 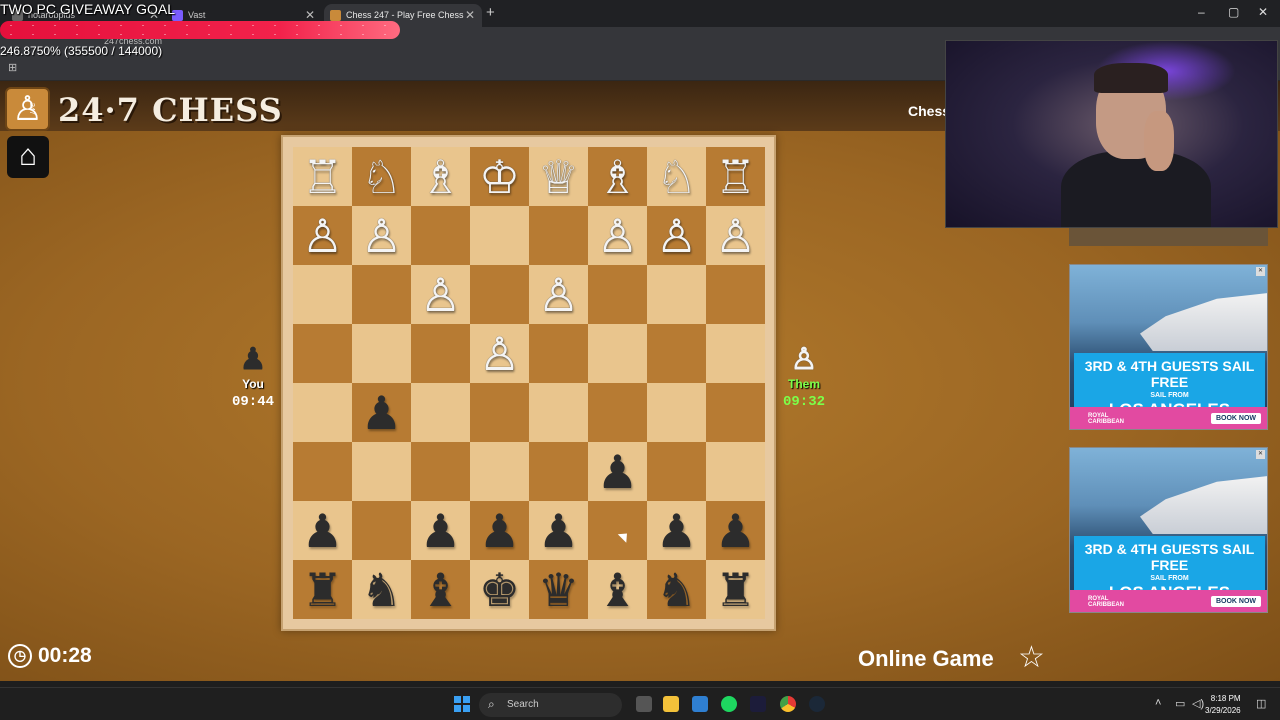 What do you see at coordinates (12, 67) in the screenshot?
I see `apps-grid-icon: ⊞` at bounding box center [12, 67].